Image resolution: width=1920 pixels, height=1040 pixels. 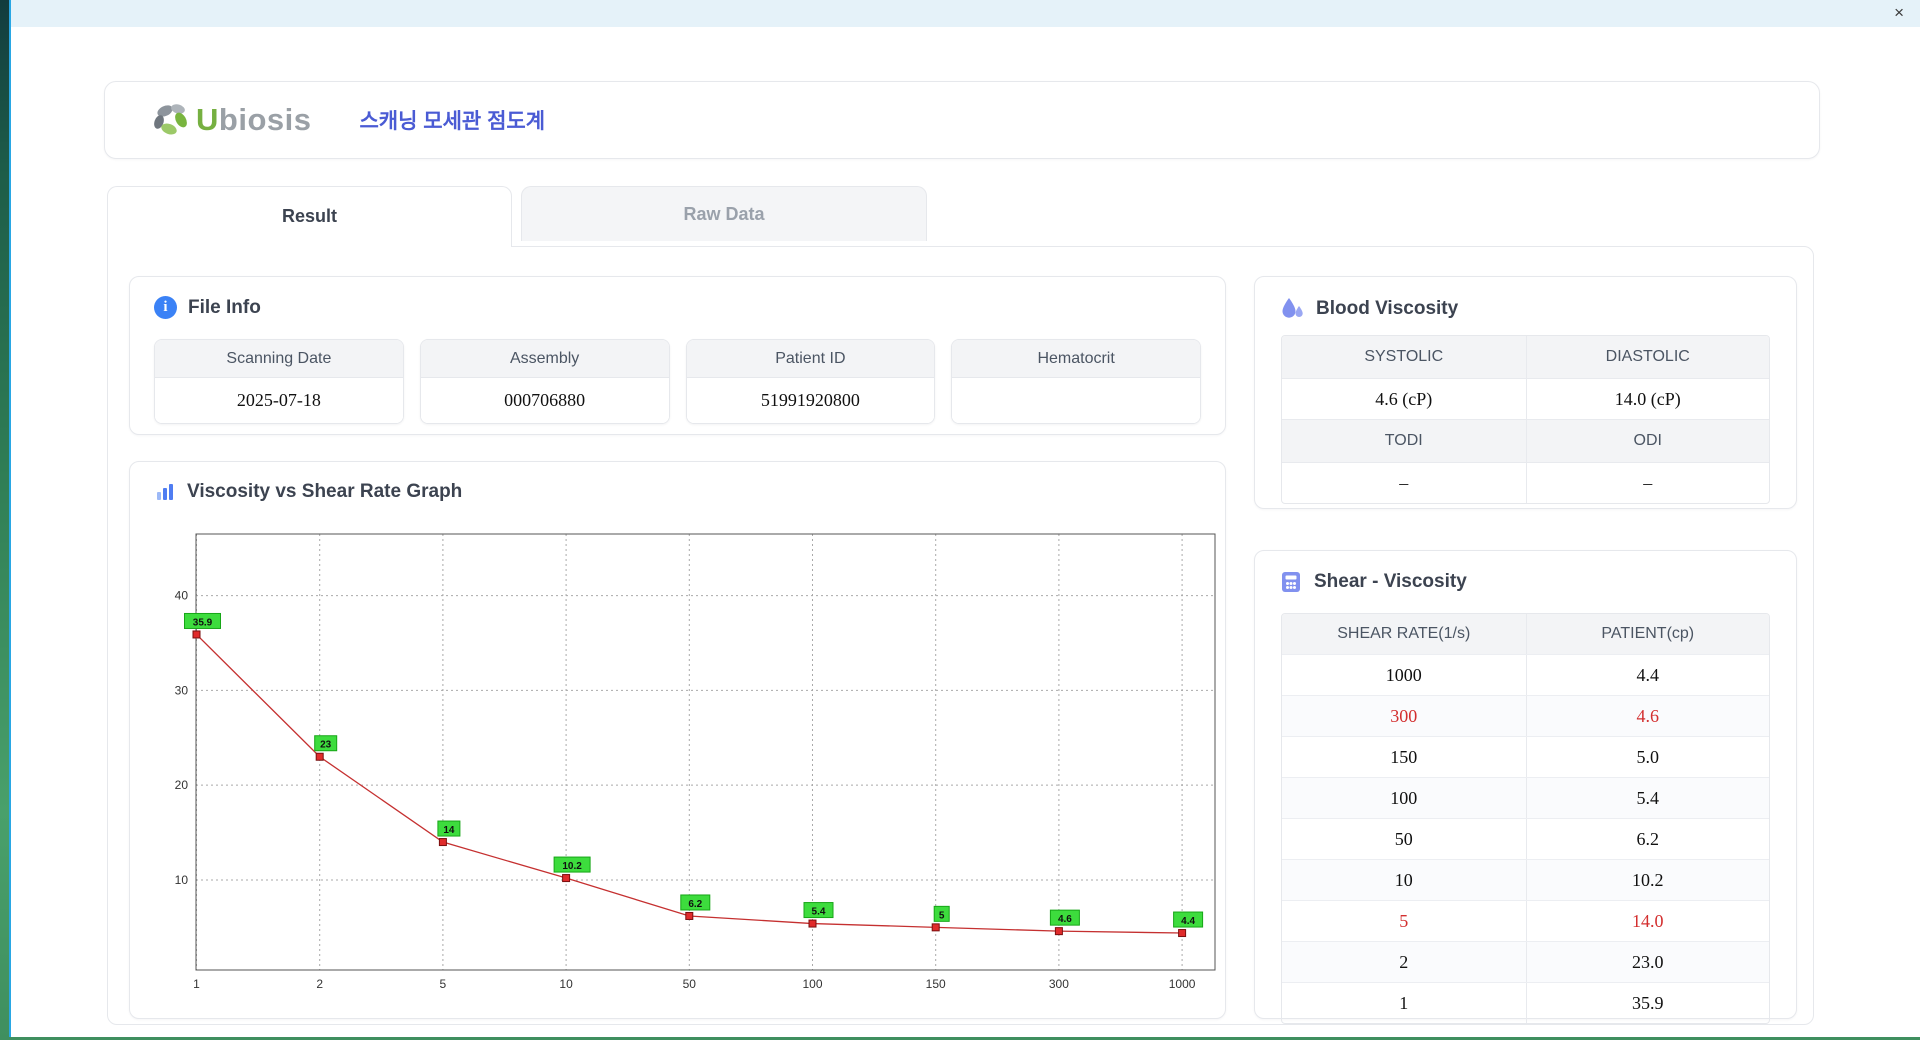 I want to click on file-info-title: File Info, so click(x=224, y=307).